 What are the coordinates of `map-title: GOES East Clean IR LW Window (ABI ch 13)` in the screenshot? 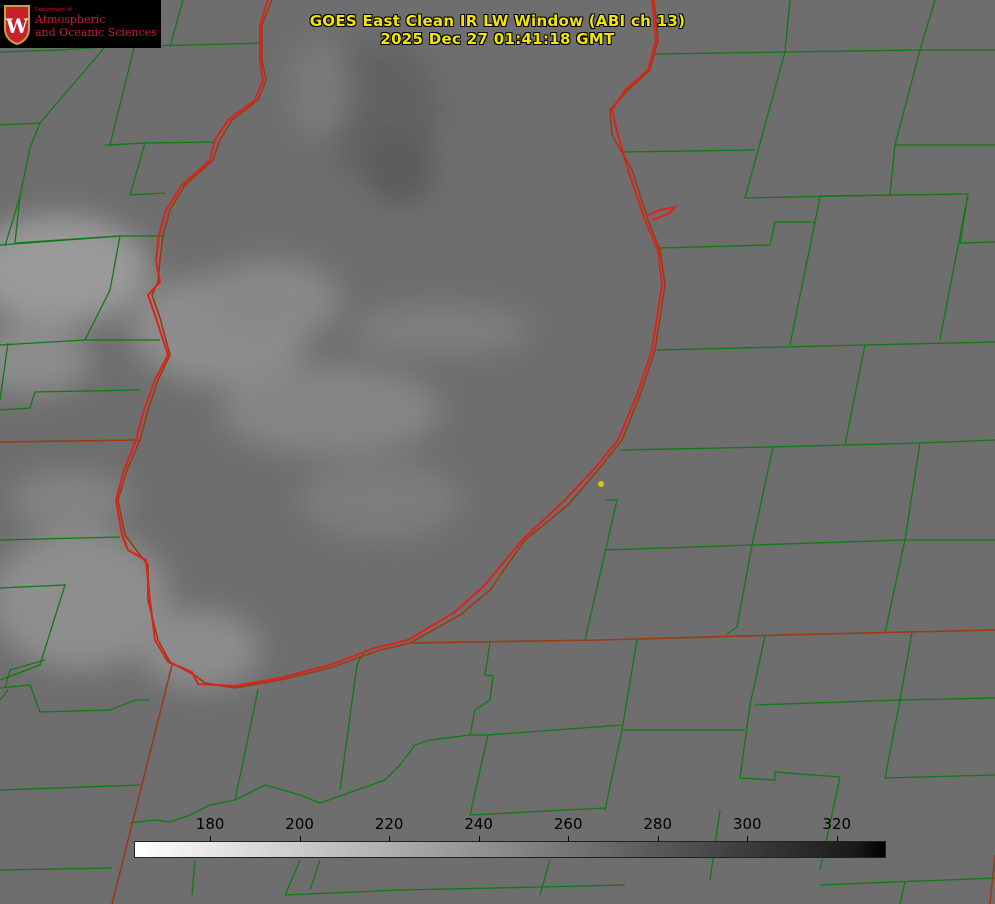 It's located at (497, 21).